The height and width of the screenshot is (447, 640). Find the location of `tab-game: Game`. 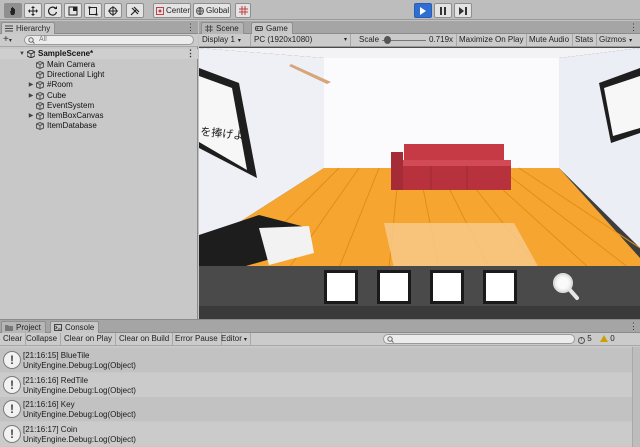

tab-game: Game is located at coordinates (272, 28).